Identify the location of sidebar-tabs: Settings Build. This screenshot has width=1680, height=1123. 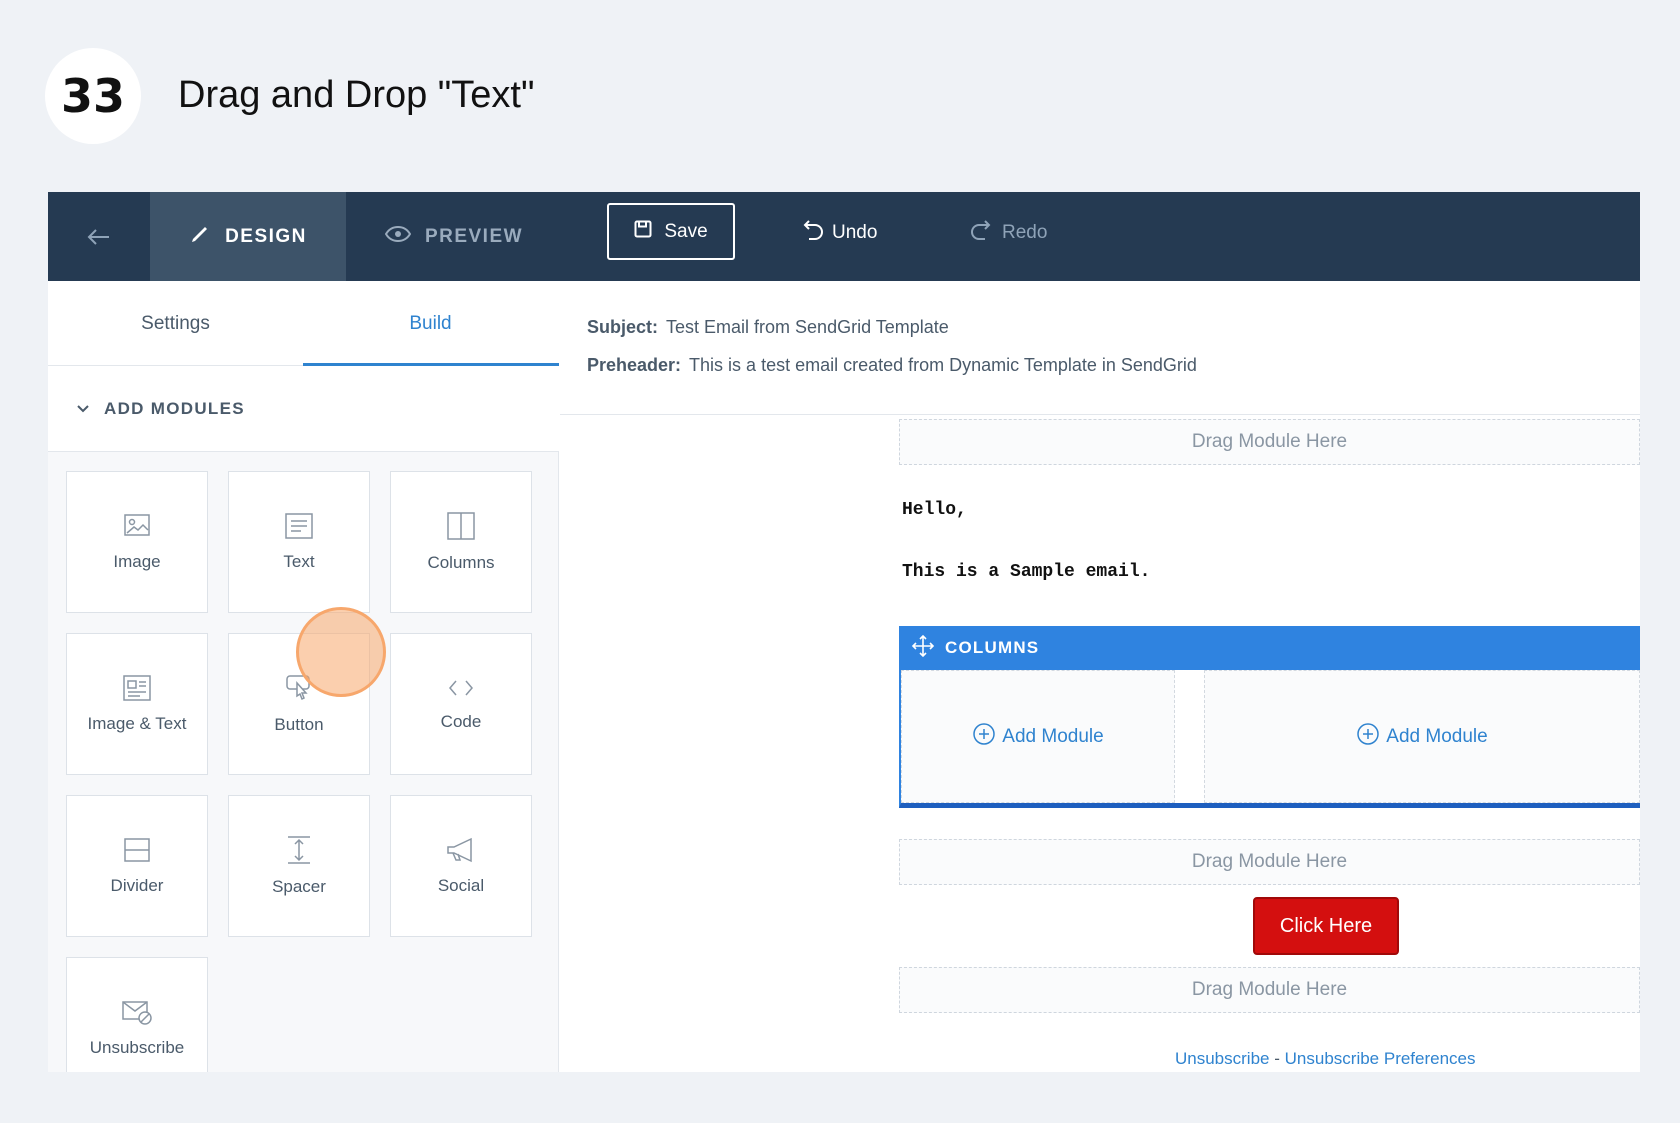
(303, 323).